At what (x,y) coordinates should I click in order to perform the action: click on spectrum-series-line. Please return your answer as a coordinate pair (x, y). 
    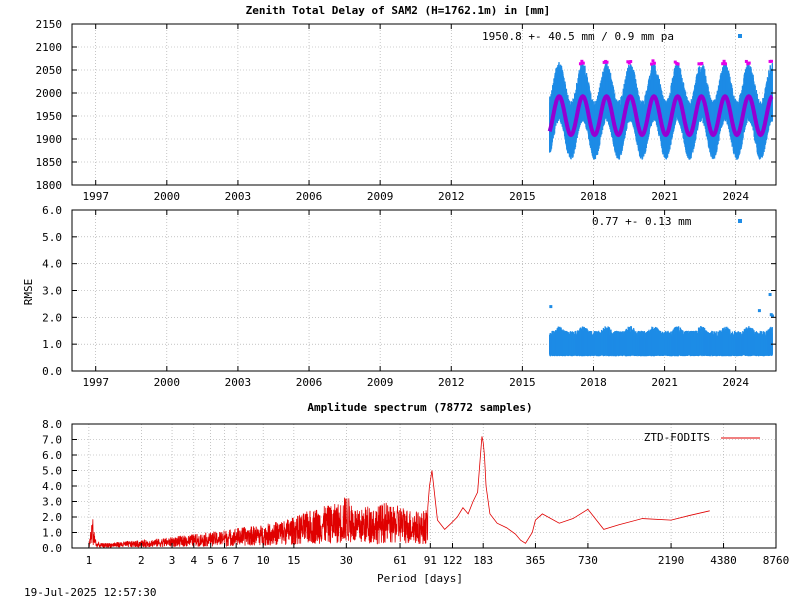
    Looking at the image, I should click on (399, 492).